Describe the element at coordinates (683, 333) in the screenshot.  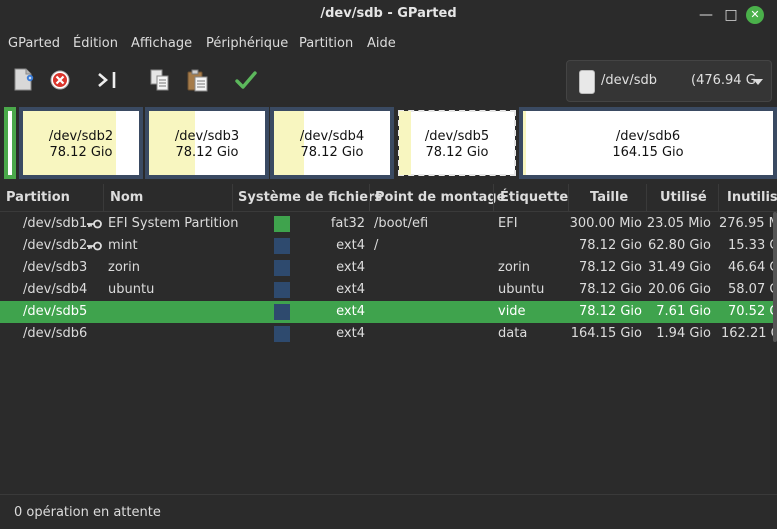
I see `cell-used: 1.94 Gio` at that location.